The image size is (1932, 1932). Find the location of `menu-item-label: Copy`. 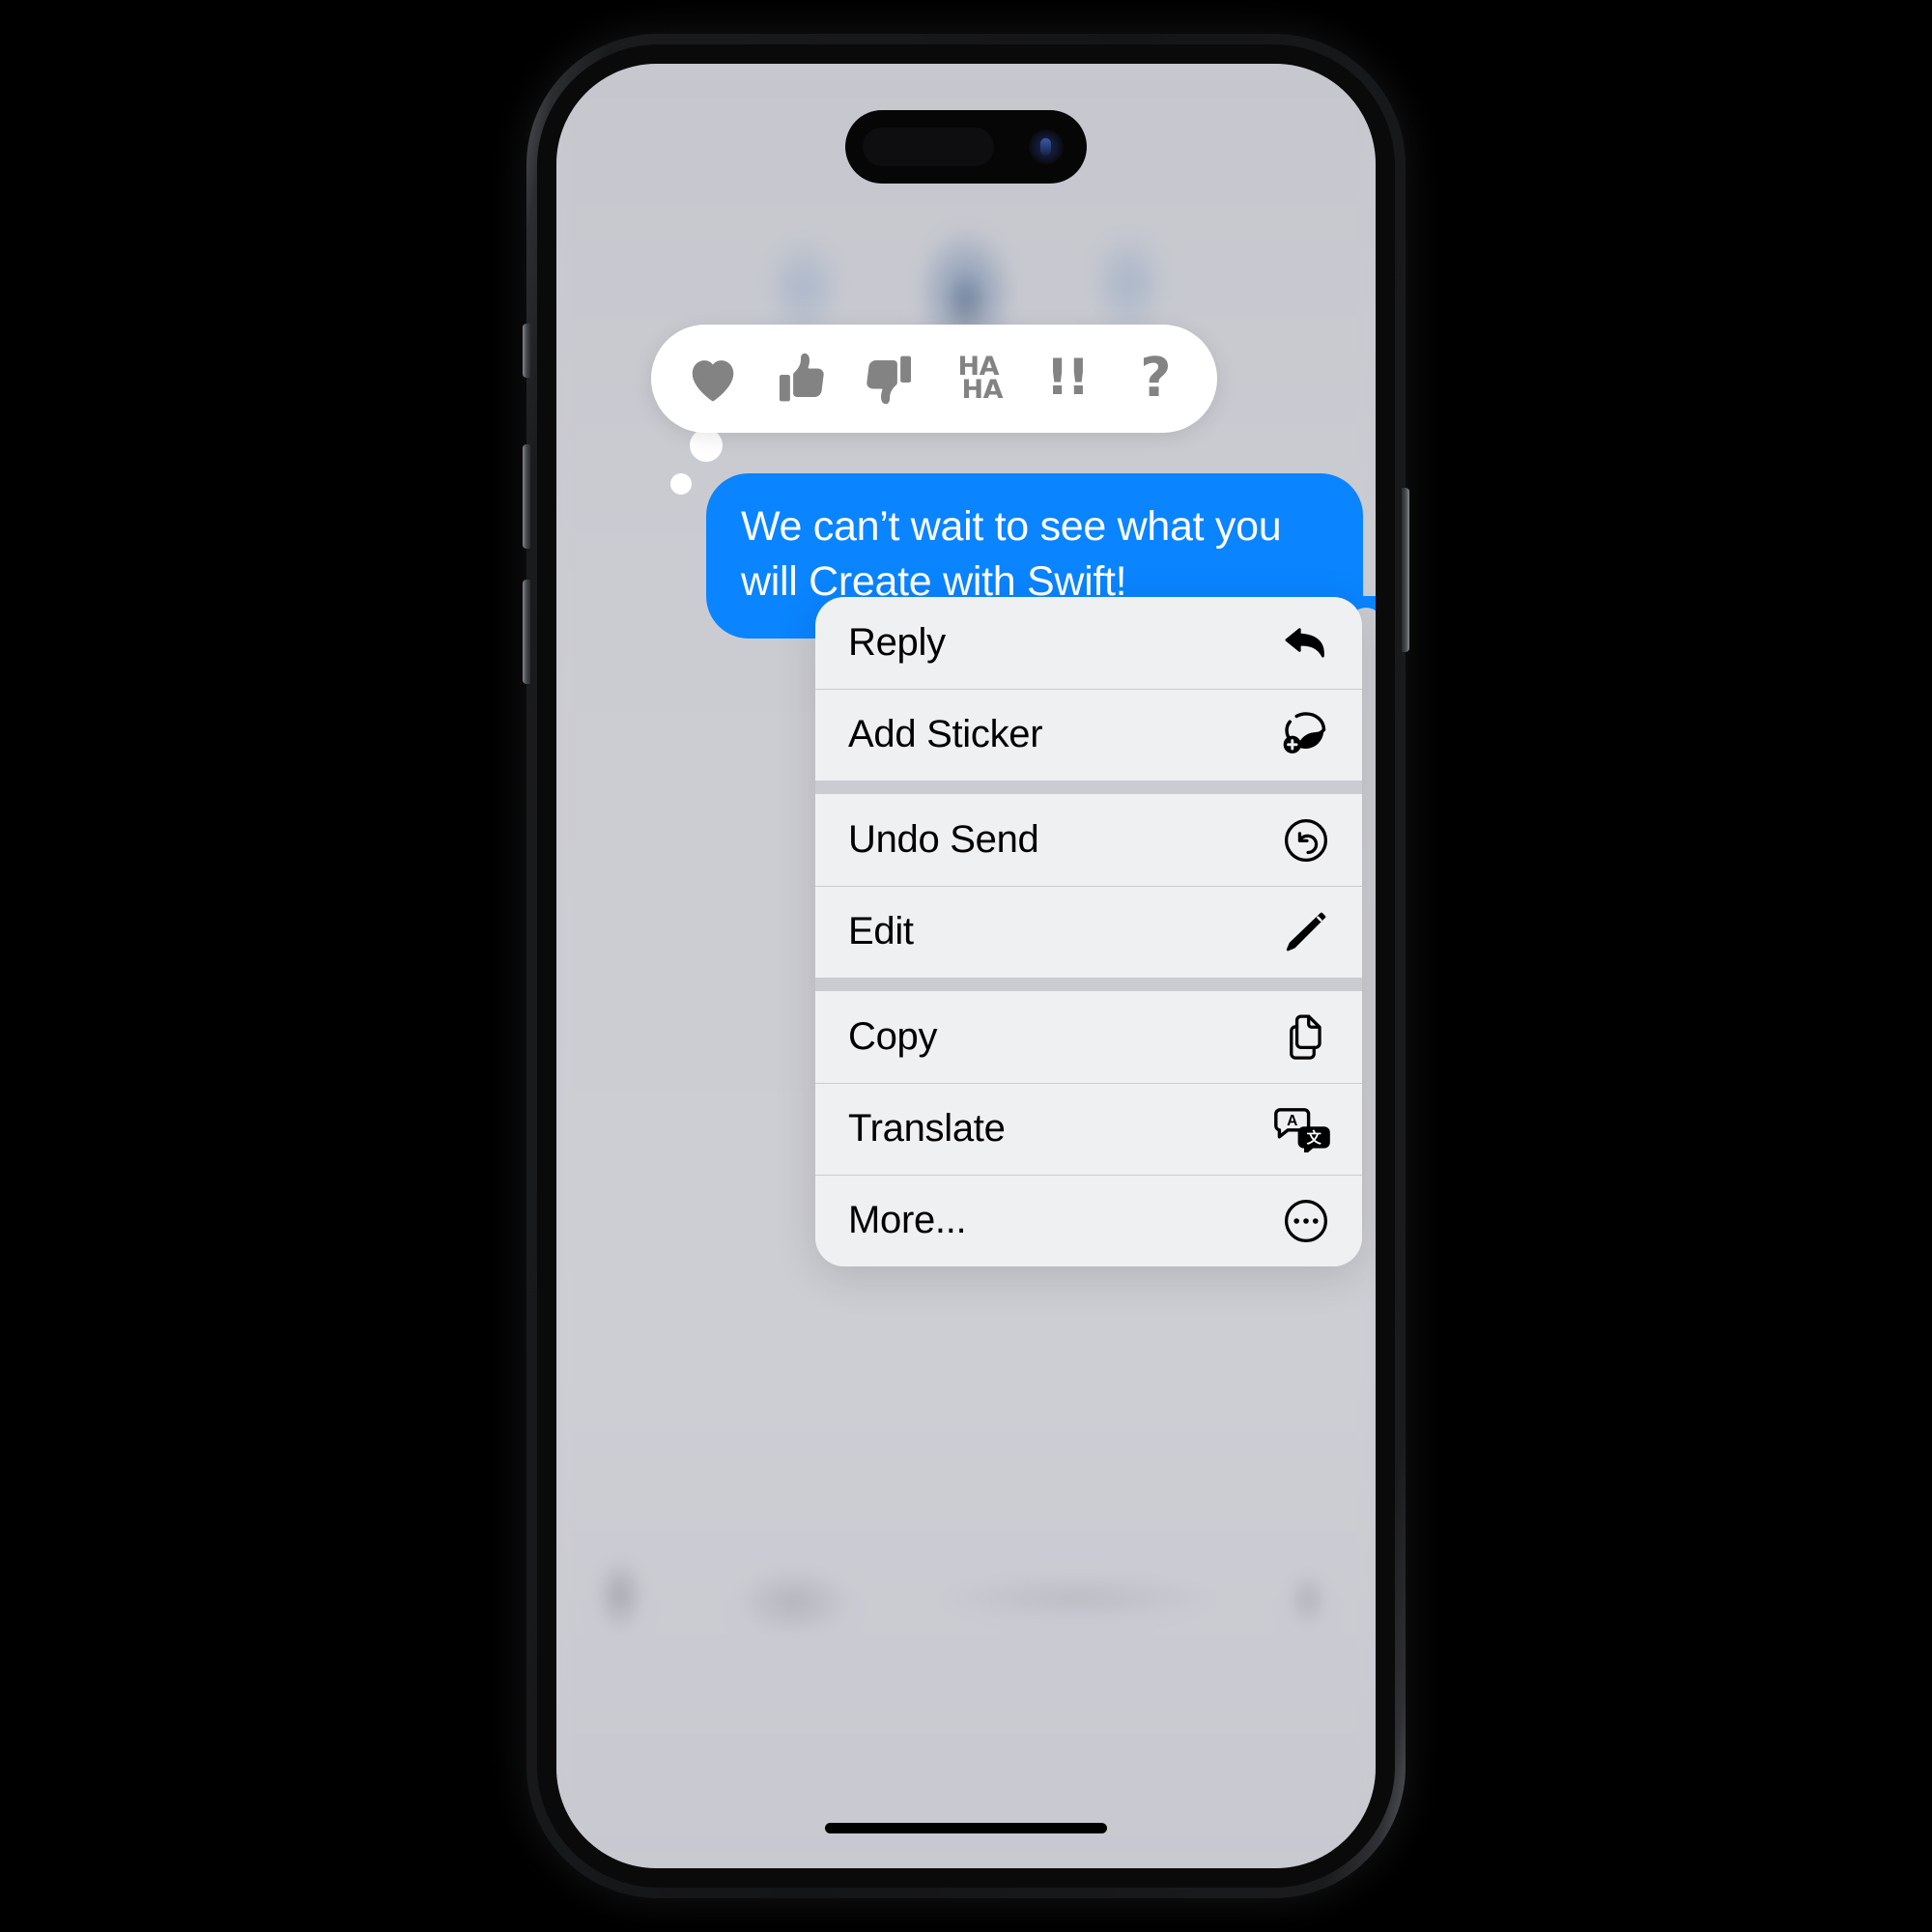

menu-item-label: Copy is located at coordinates (893, 1036).